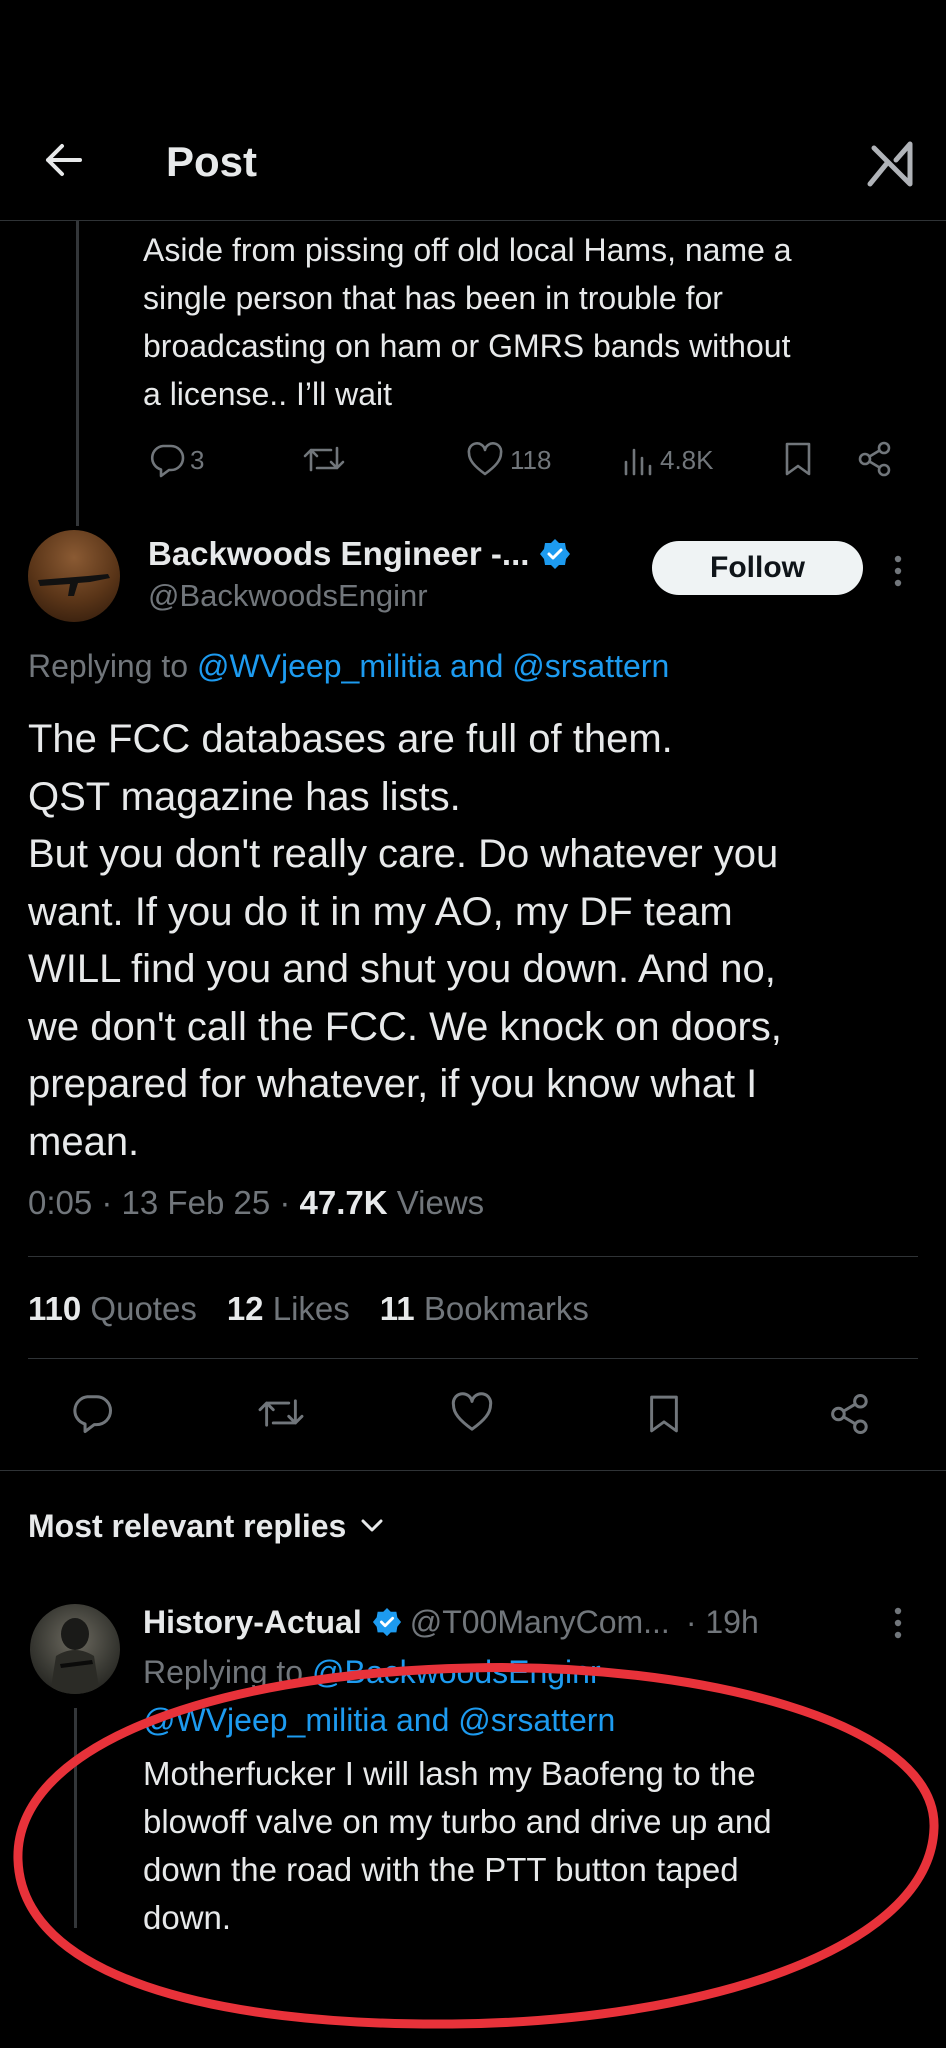 The height and width of the screenshot is (2048, 946). I want to click on reply-time: · 19h, so click(722, 1621).